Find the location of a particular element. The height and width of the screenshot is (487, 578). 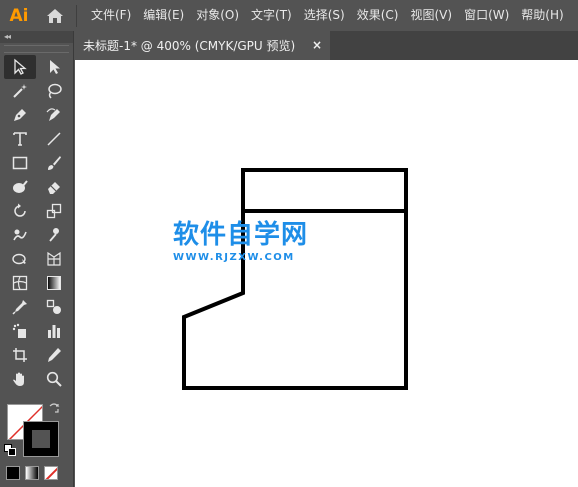

symbol-sprayer-tool is located at coordinates (20, 331).